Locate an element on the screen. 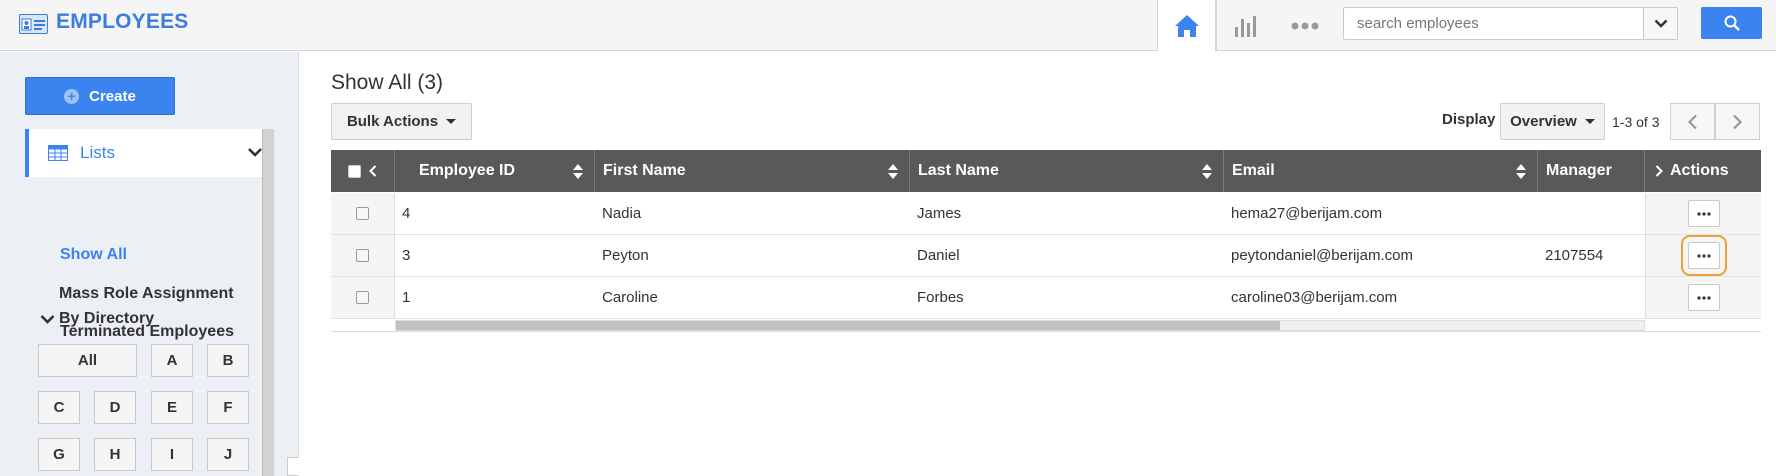 This screenshot has width=1776, height=476. header-select-col is located at coordinates (363, 171).